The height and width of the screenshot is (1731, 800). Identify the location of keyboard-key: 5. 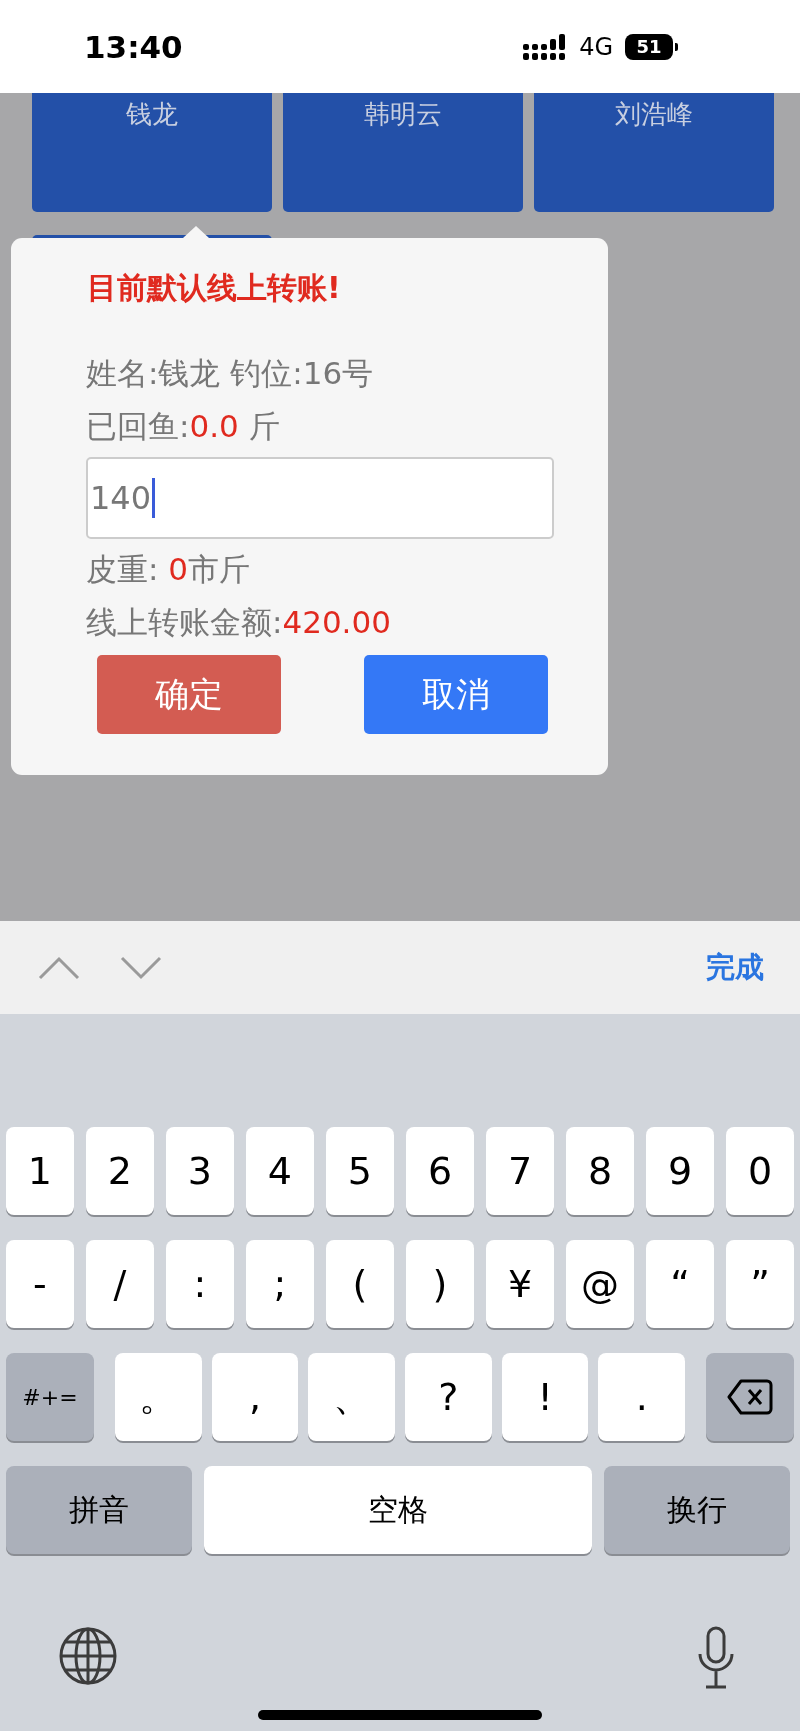
(360, 1171).